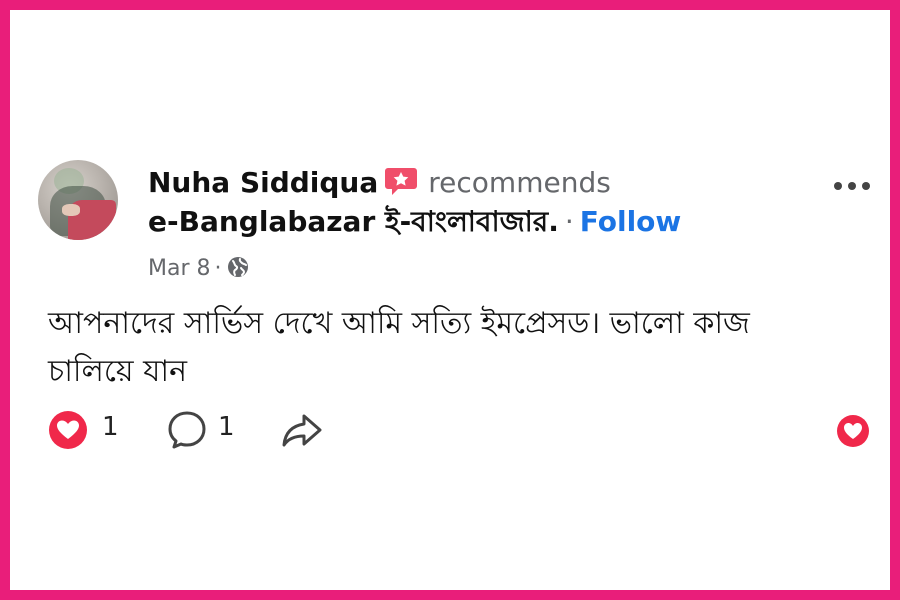 The image size is (900, 600). I want to click on post-actions-bar: 1 1, so click(463, 430).